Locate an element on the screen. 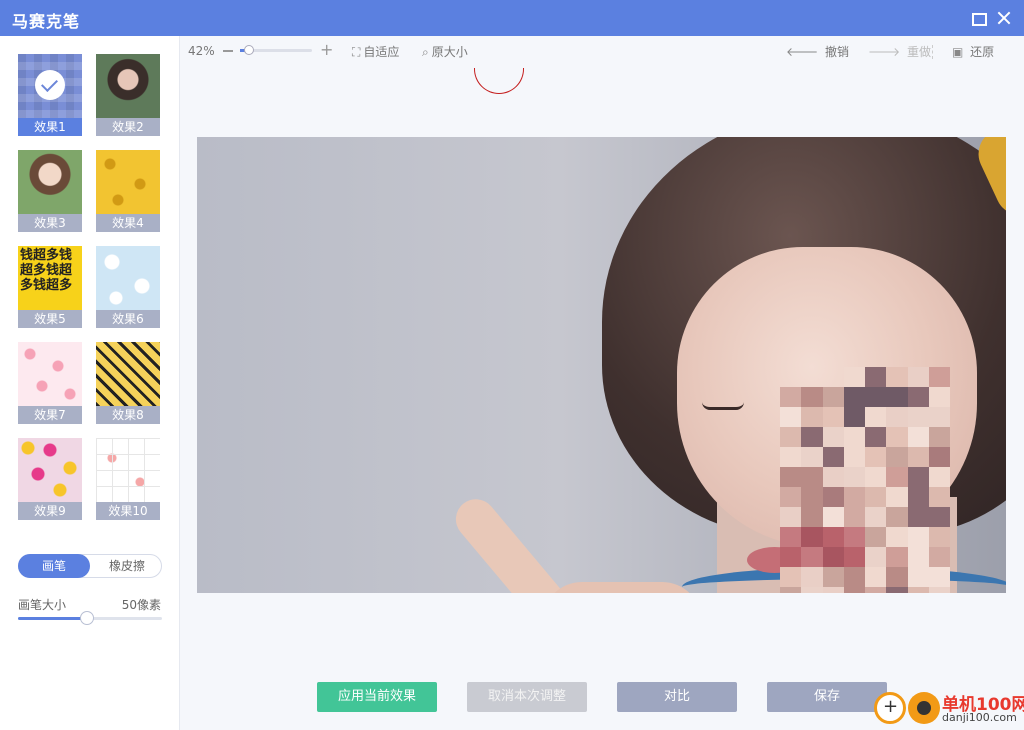  brush-cursor-outline is located at coordinates (499, 81).